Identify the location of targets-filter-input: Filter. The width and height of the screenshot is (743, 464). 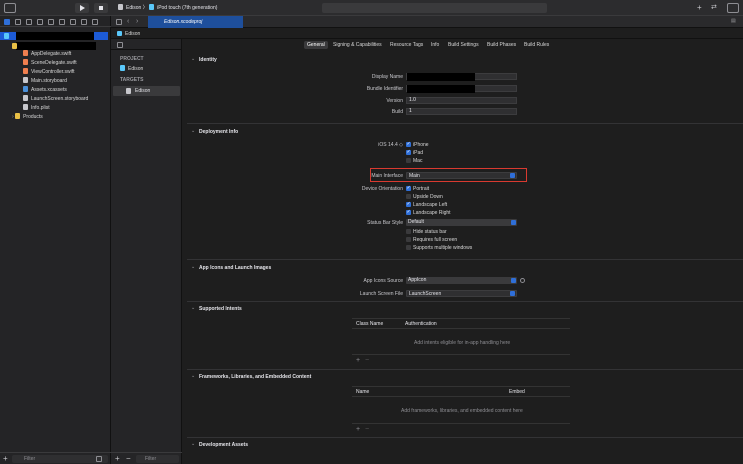
(157, 459).